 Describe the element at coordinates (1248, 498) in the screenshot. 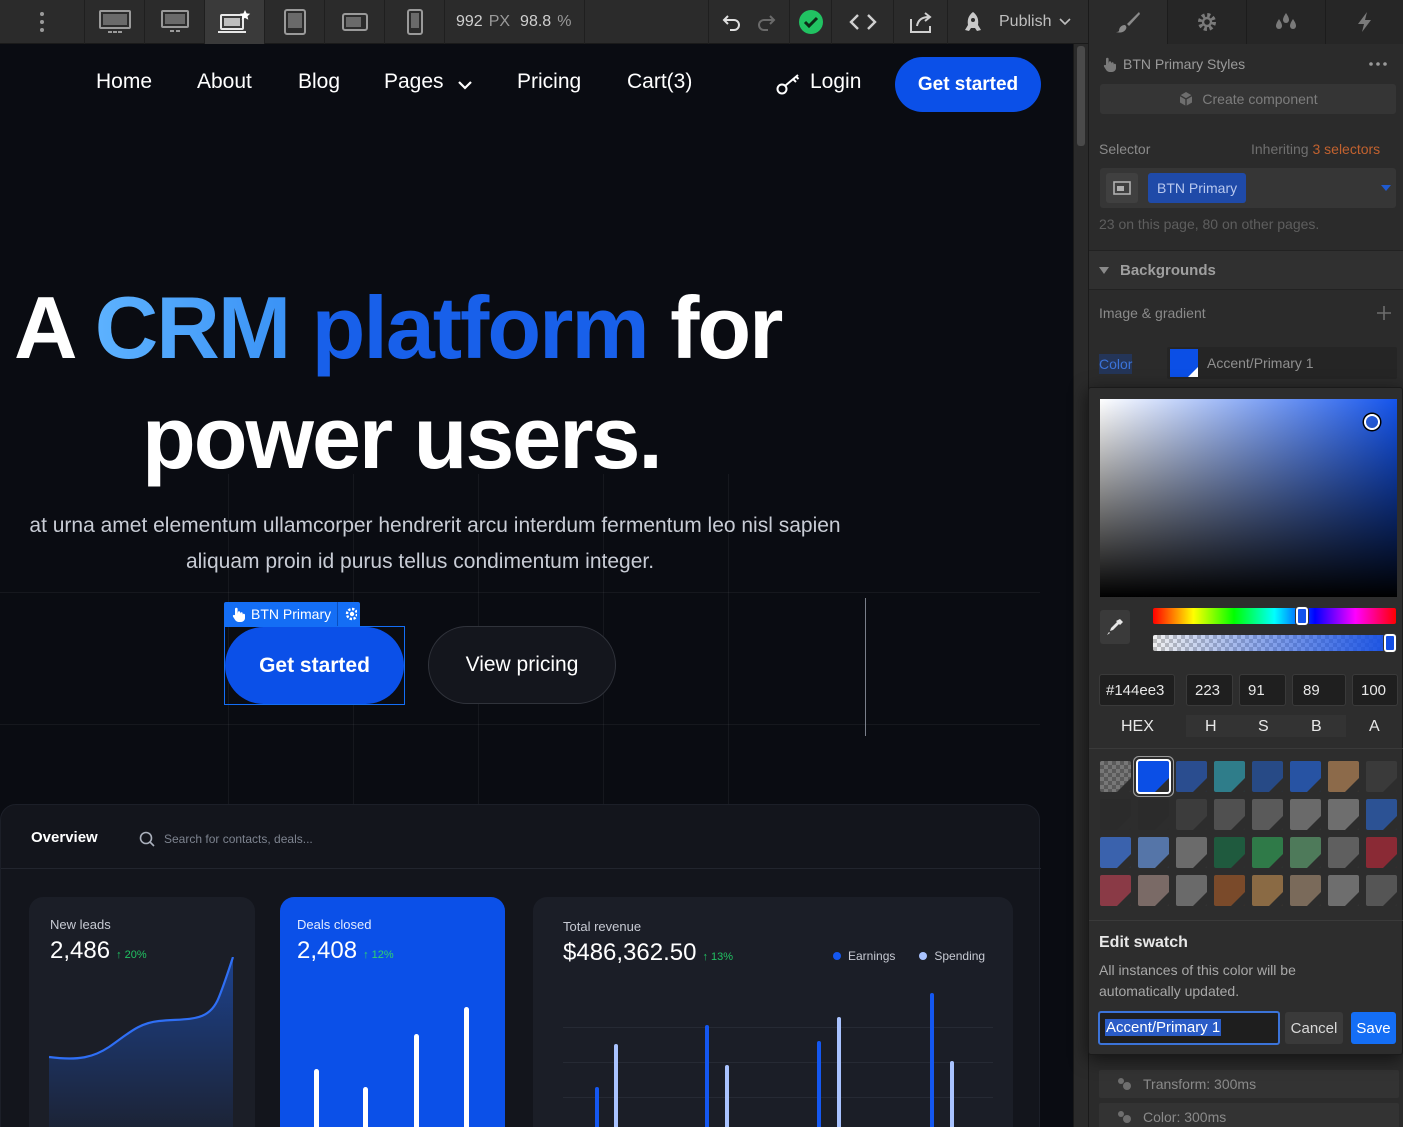

I see `saturation-brightness-area` at that location.